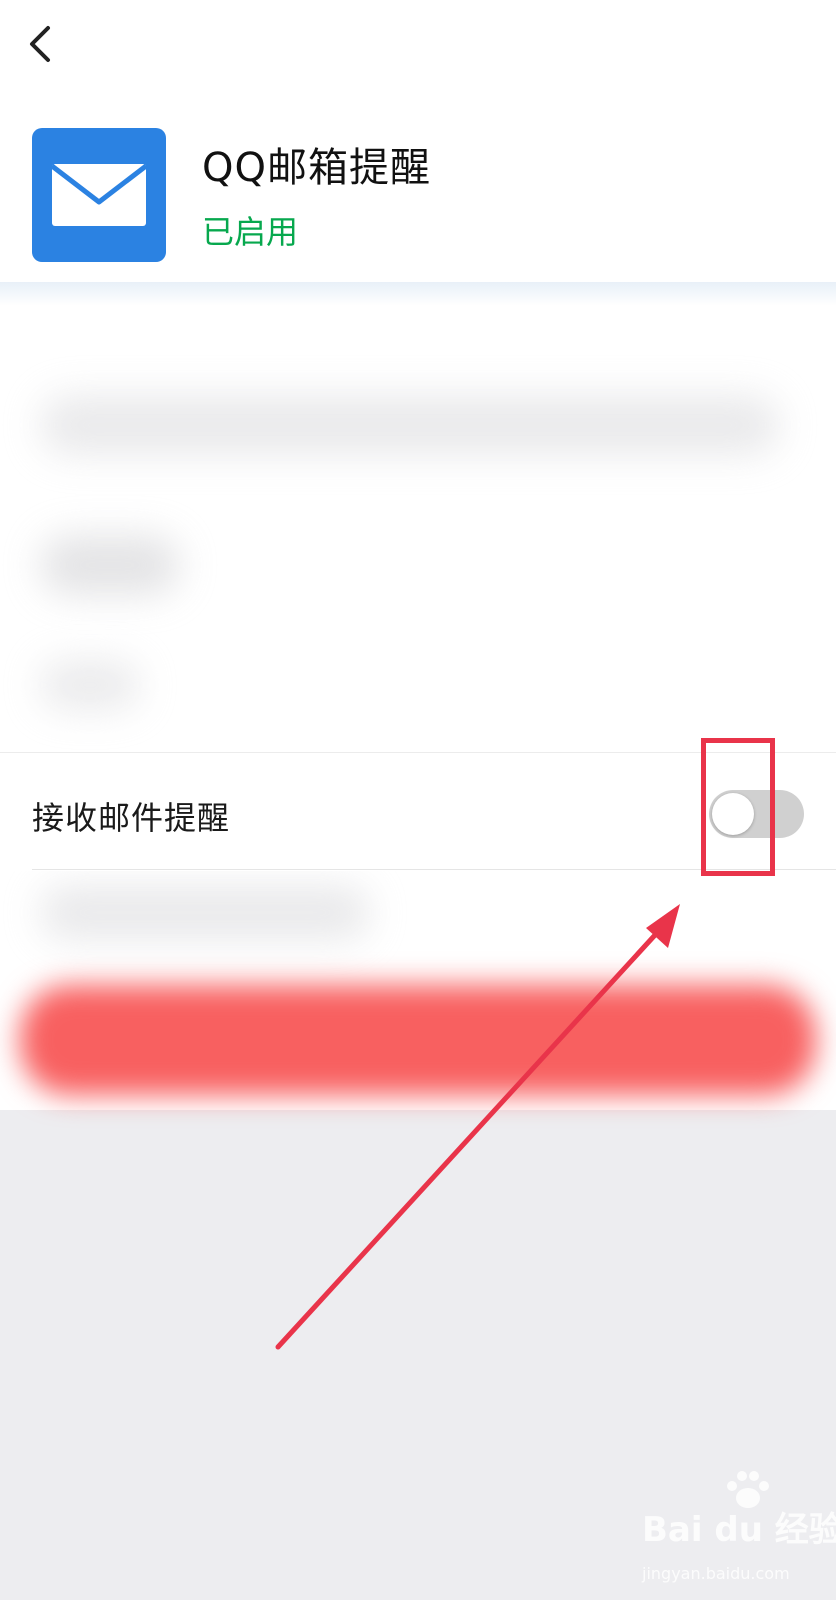  I want to click on watermark-main: Bai du 经验, so click(739, 1530).